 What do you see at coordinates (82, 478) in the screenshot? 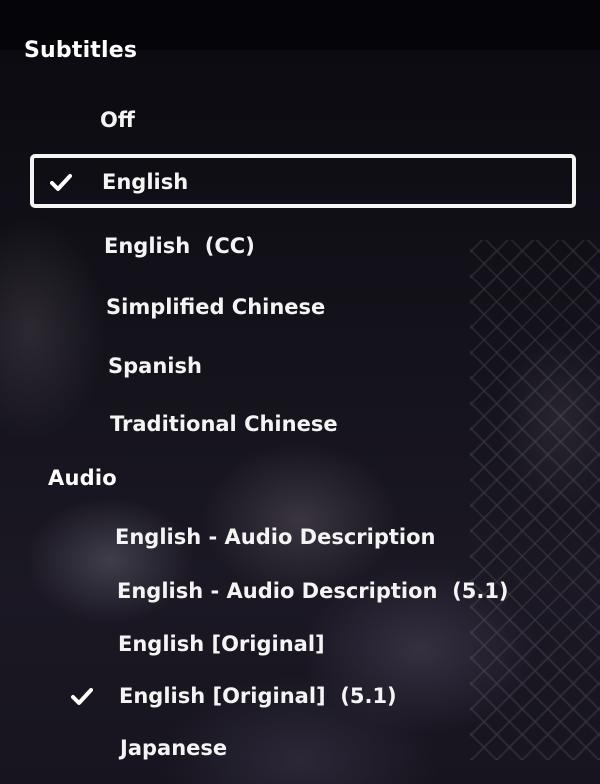
I see `audio-heading: Audio` at bounding box center [82, 478].